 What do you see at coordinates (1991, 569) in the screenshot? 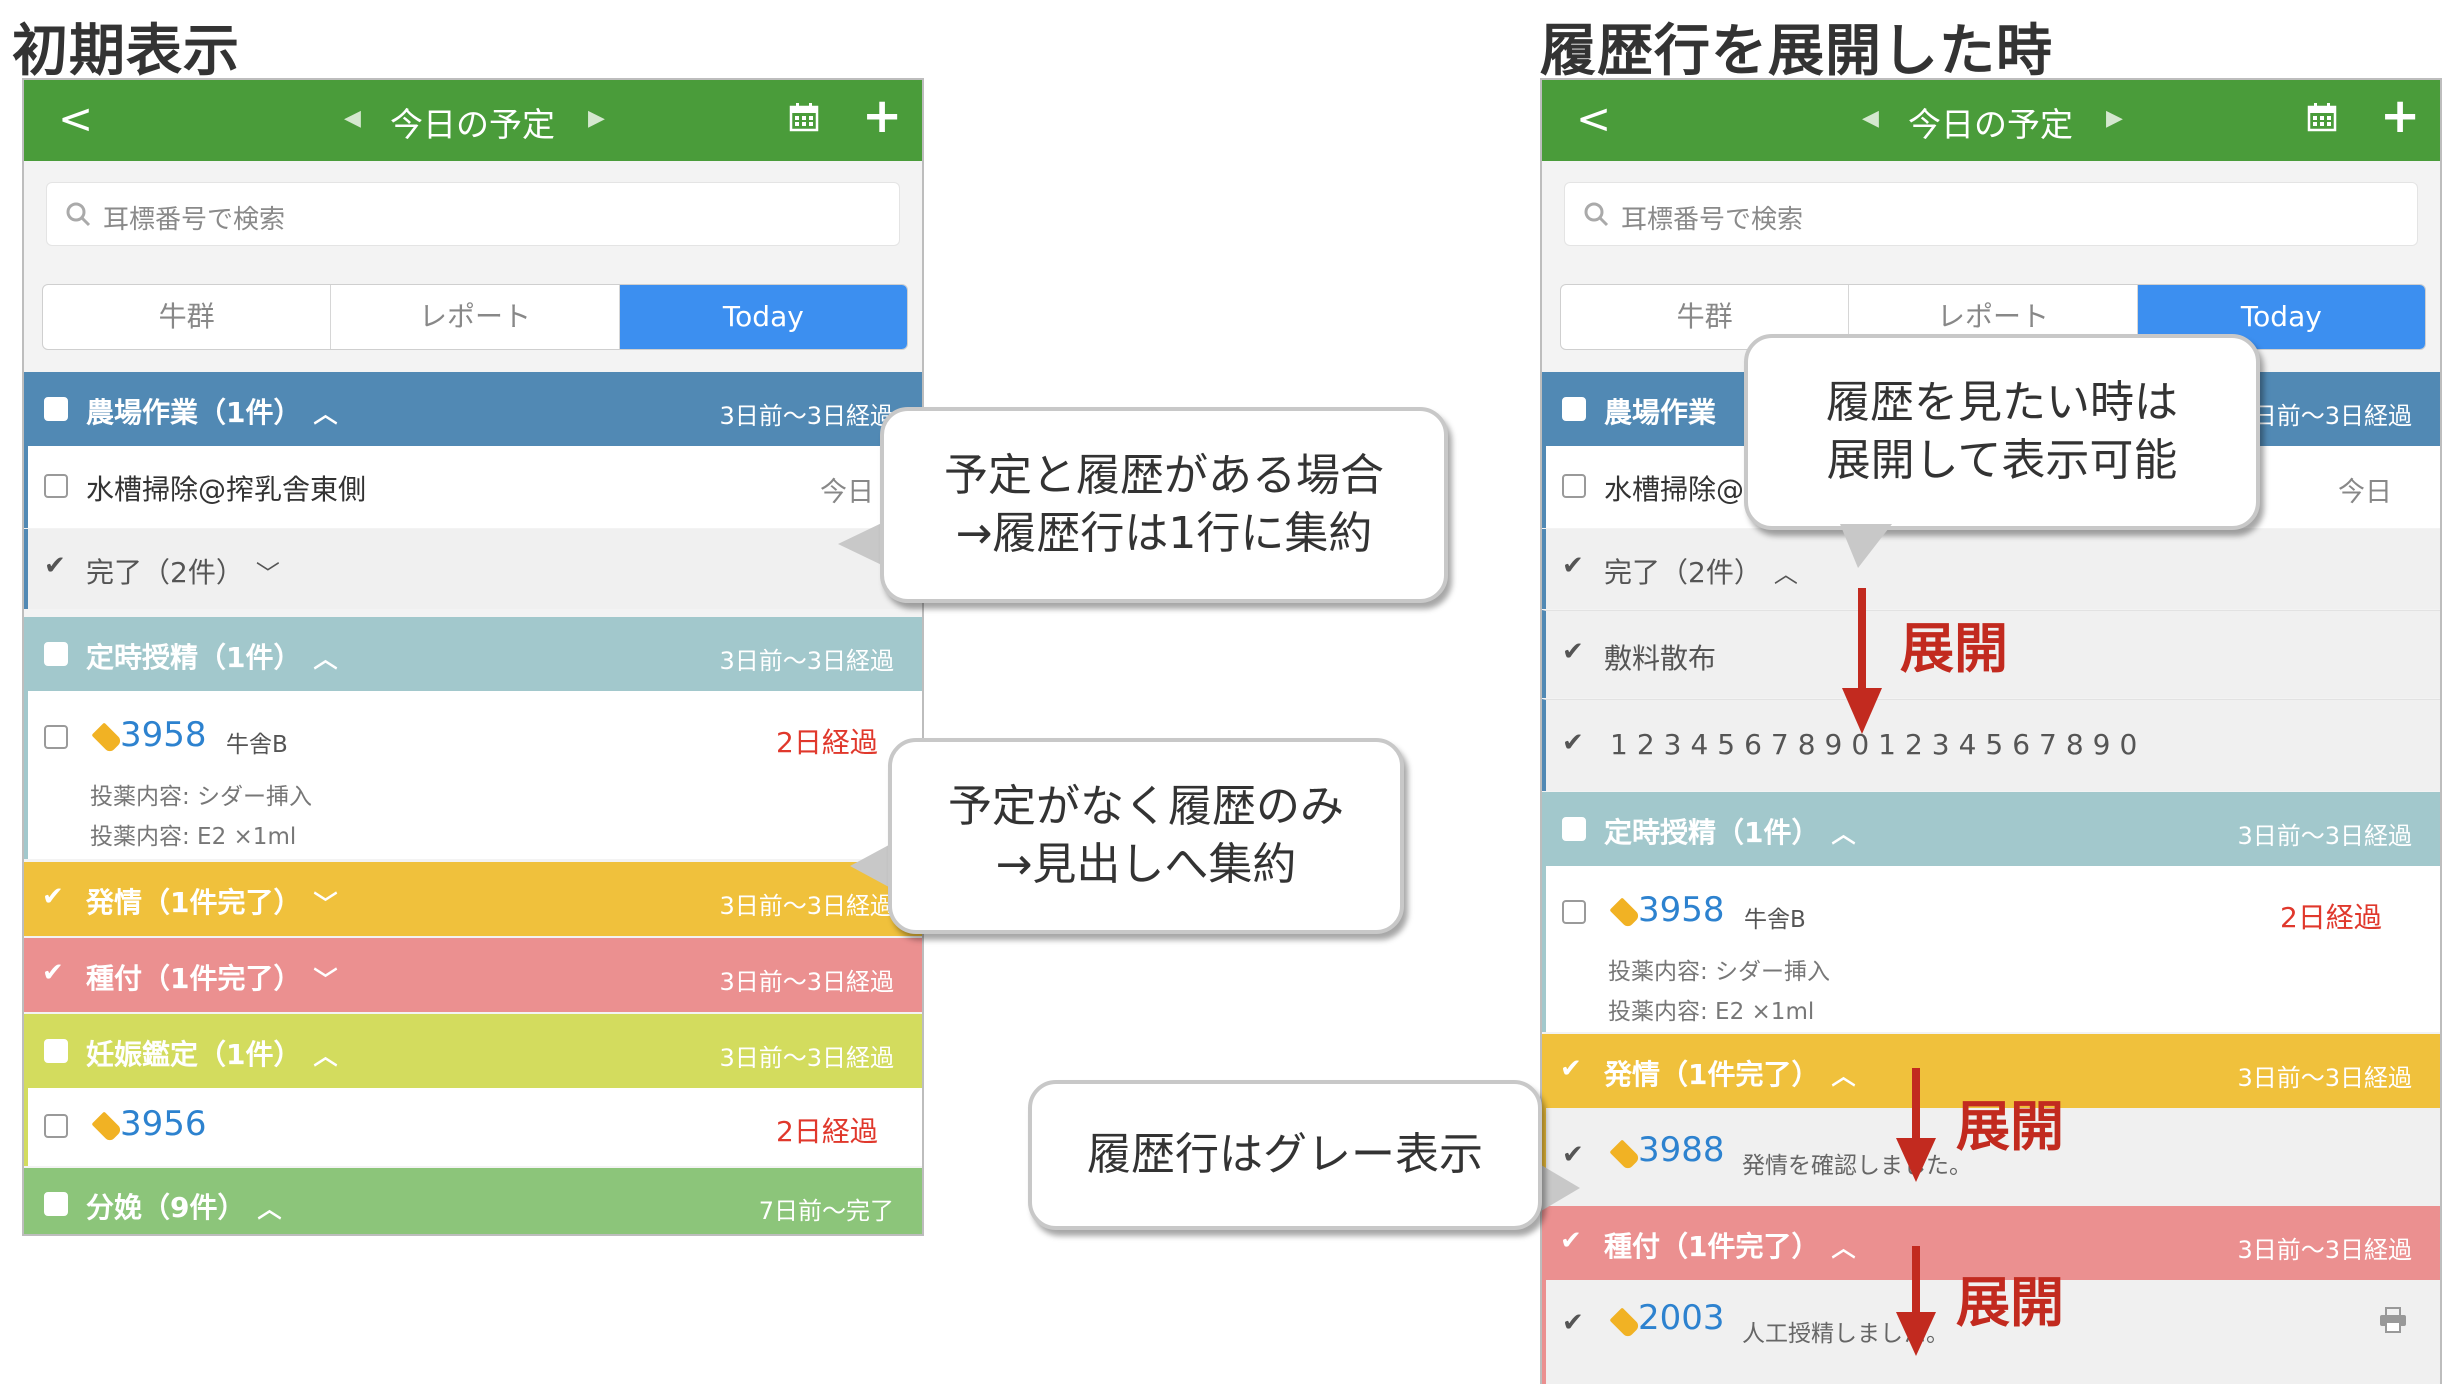
I see `done-row: ✔ 完了（2件） ︿` at bounding box center [1991, 569].